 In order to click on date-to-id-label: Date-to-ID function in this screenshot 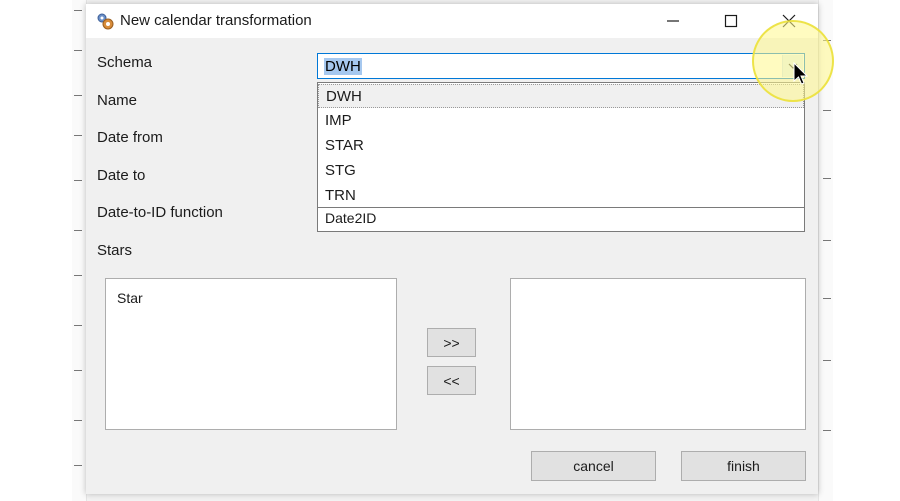, I will do `click(160, 212)`.